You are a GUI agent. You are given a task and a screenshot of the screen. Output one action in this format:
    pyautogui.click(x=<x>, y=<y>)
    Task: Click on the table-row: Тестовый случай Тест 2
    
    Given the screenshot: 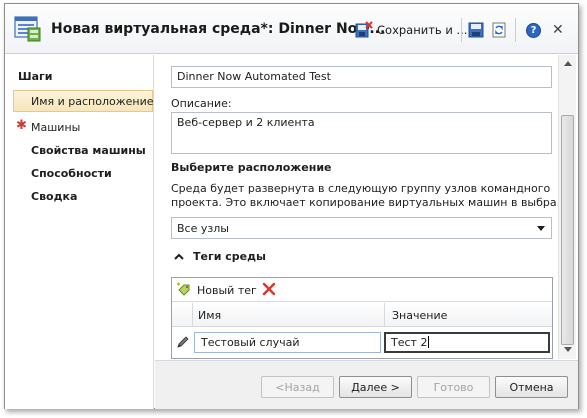 What is the action you would take?
    pyautogui.click(x=362, y=342)
    